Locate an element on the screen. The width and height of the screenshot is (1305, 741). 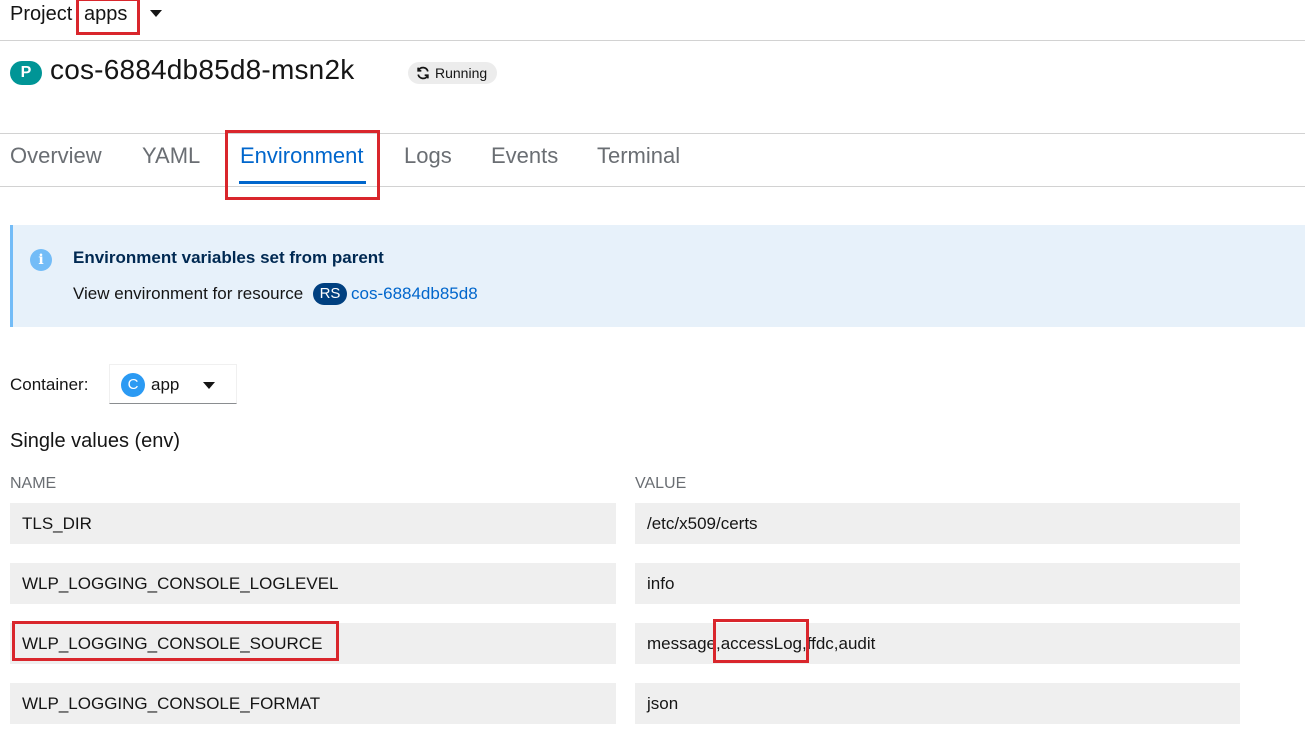
env-value-field: /etc/x509/certs is located at coordinates (937, 523).